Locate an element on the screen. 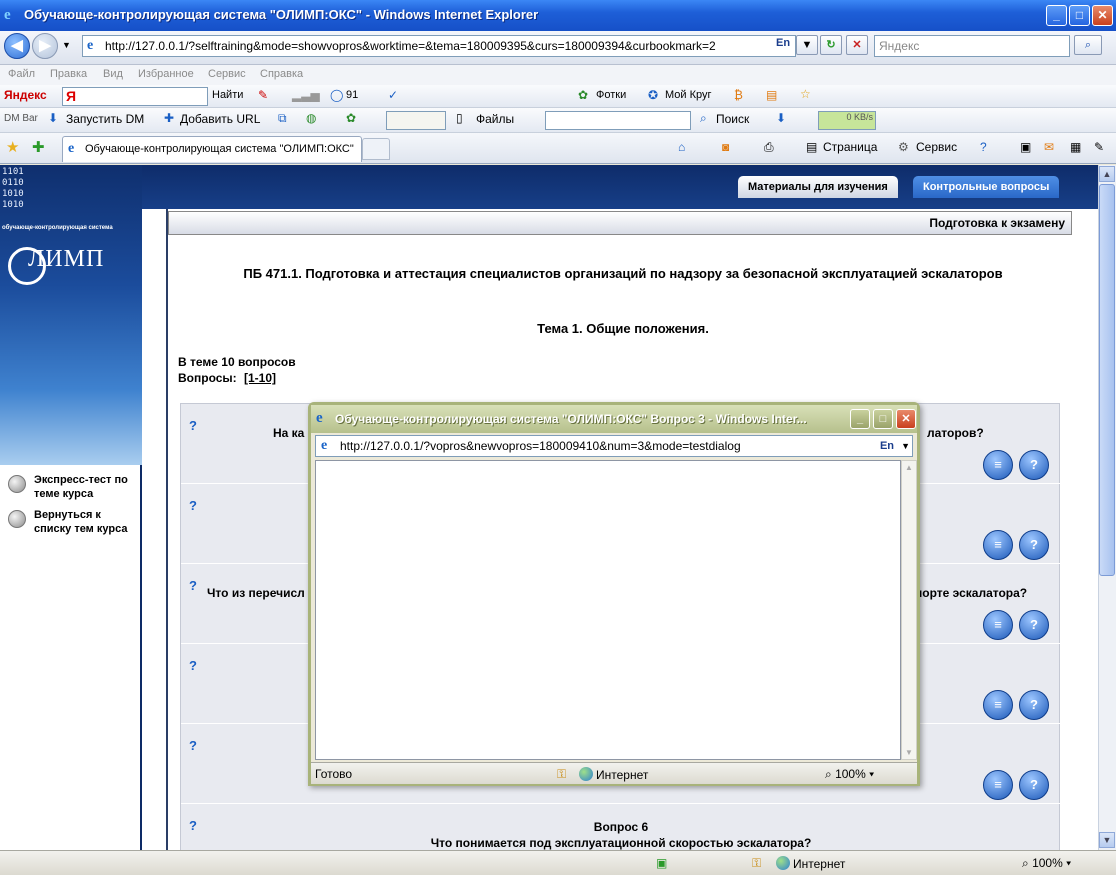 This screenshot has width=1116, height=875. status-bar: ▣ ⚿ Интернет ⌕ 100% ▾ is located at coordinates (558, 862).